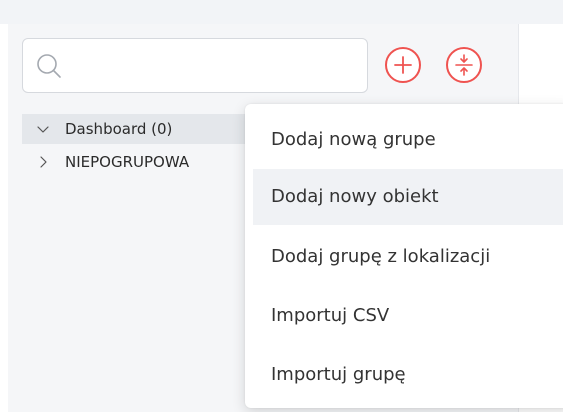  Describe the element at coordinates (408, 316) in the screenshot. I see `menu-item-import-csv: Importuj CSV` at that location.